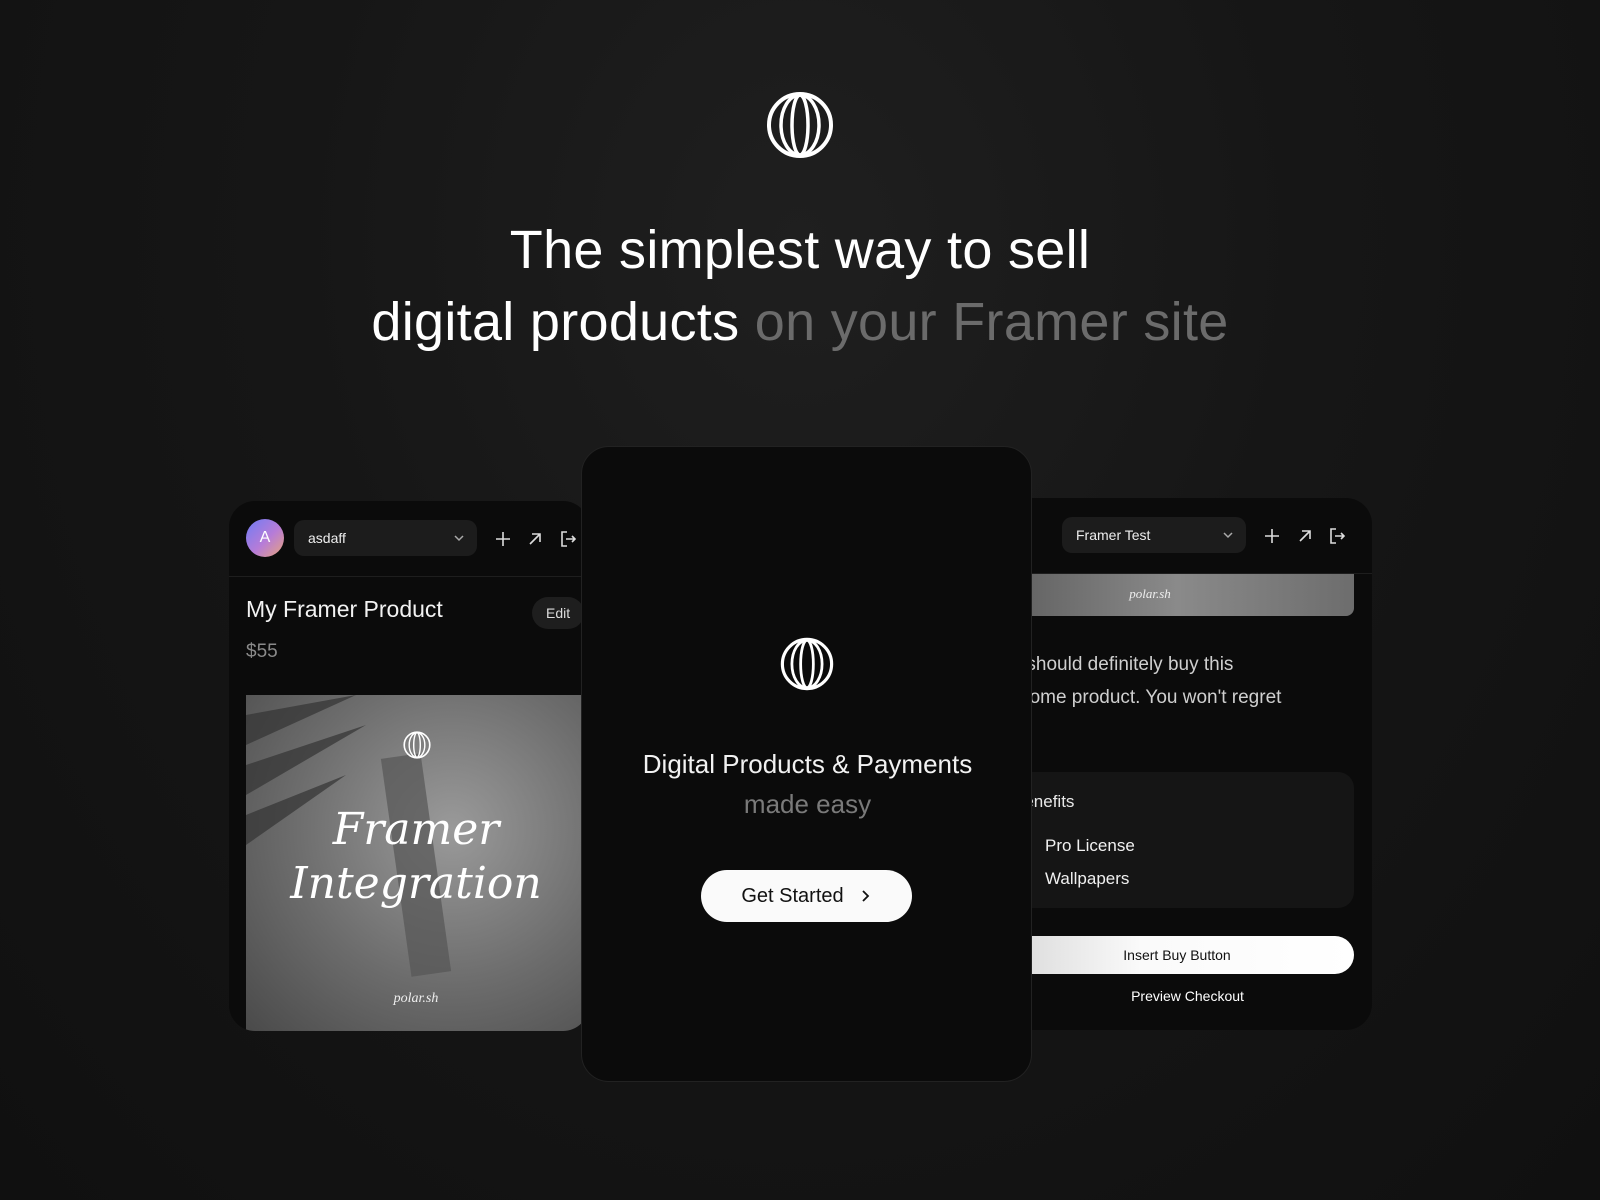 This screenshot has width=1600, height=1200. Describe the element at coordinates (865, 896) in the screenshot. I see `chevron-right-icon` at that location.